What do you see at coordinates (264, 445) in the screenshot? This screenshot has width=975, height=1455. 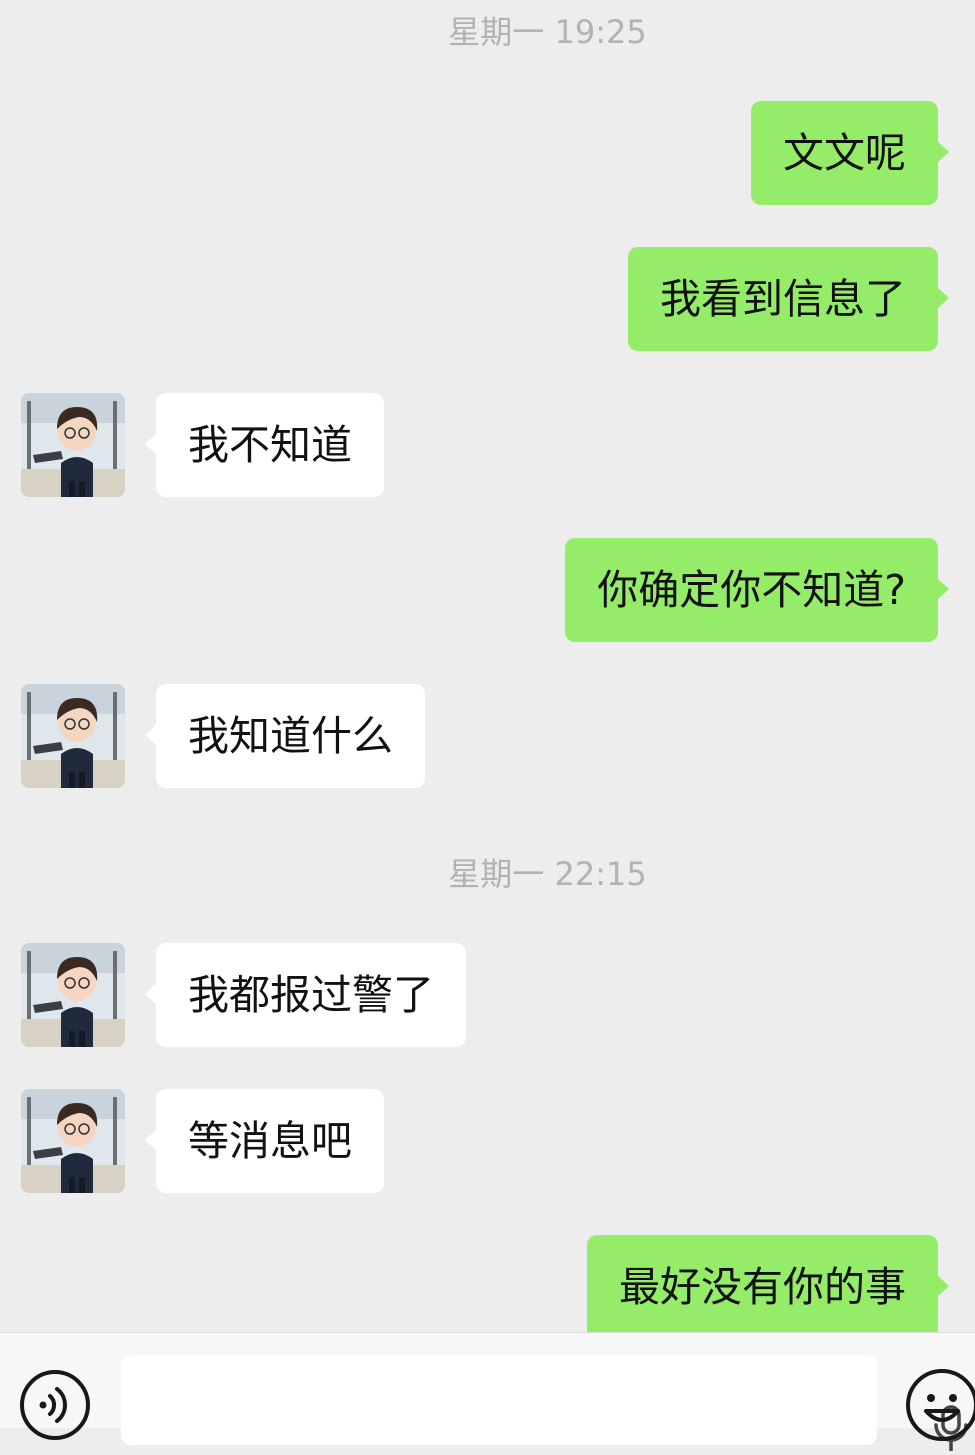 I see `message-bubble: 我不知道` at bounding box center [264, 445].